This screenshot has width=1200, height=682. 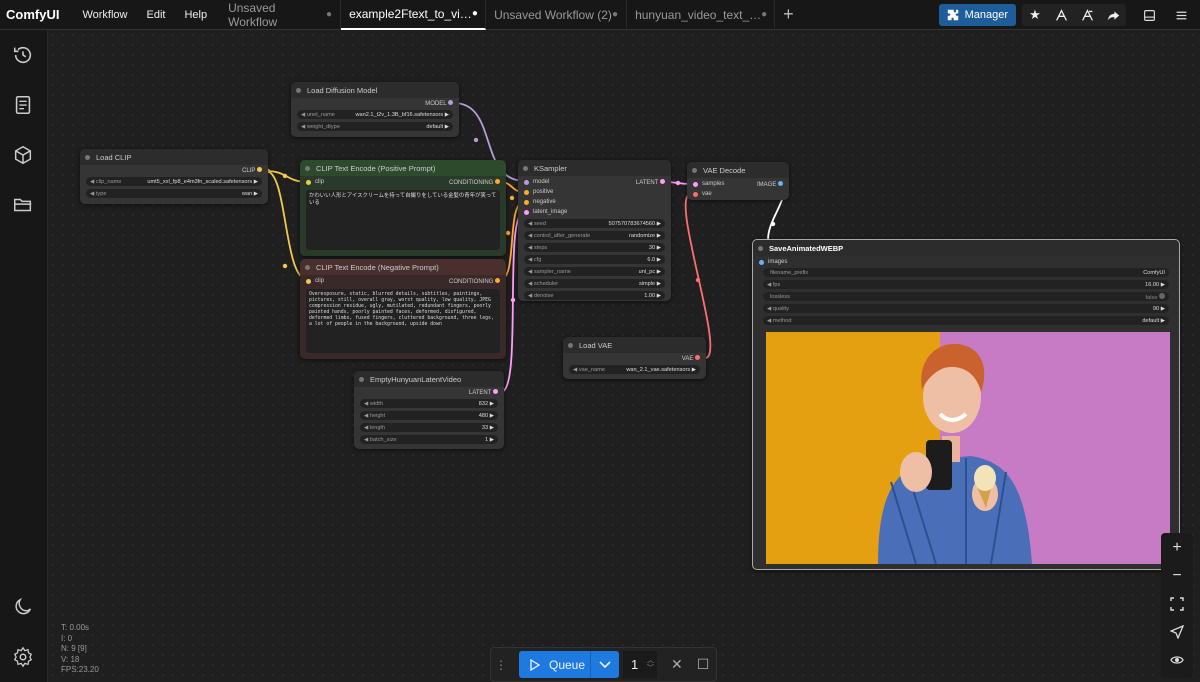 What do you see at coordinates (1181, 15) in the screenshot?
I see `hamburger-menu-icon` at bounding box center [1181, 15].